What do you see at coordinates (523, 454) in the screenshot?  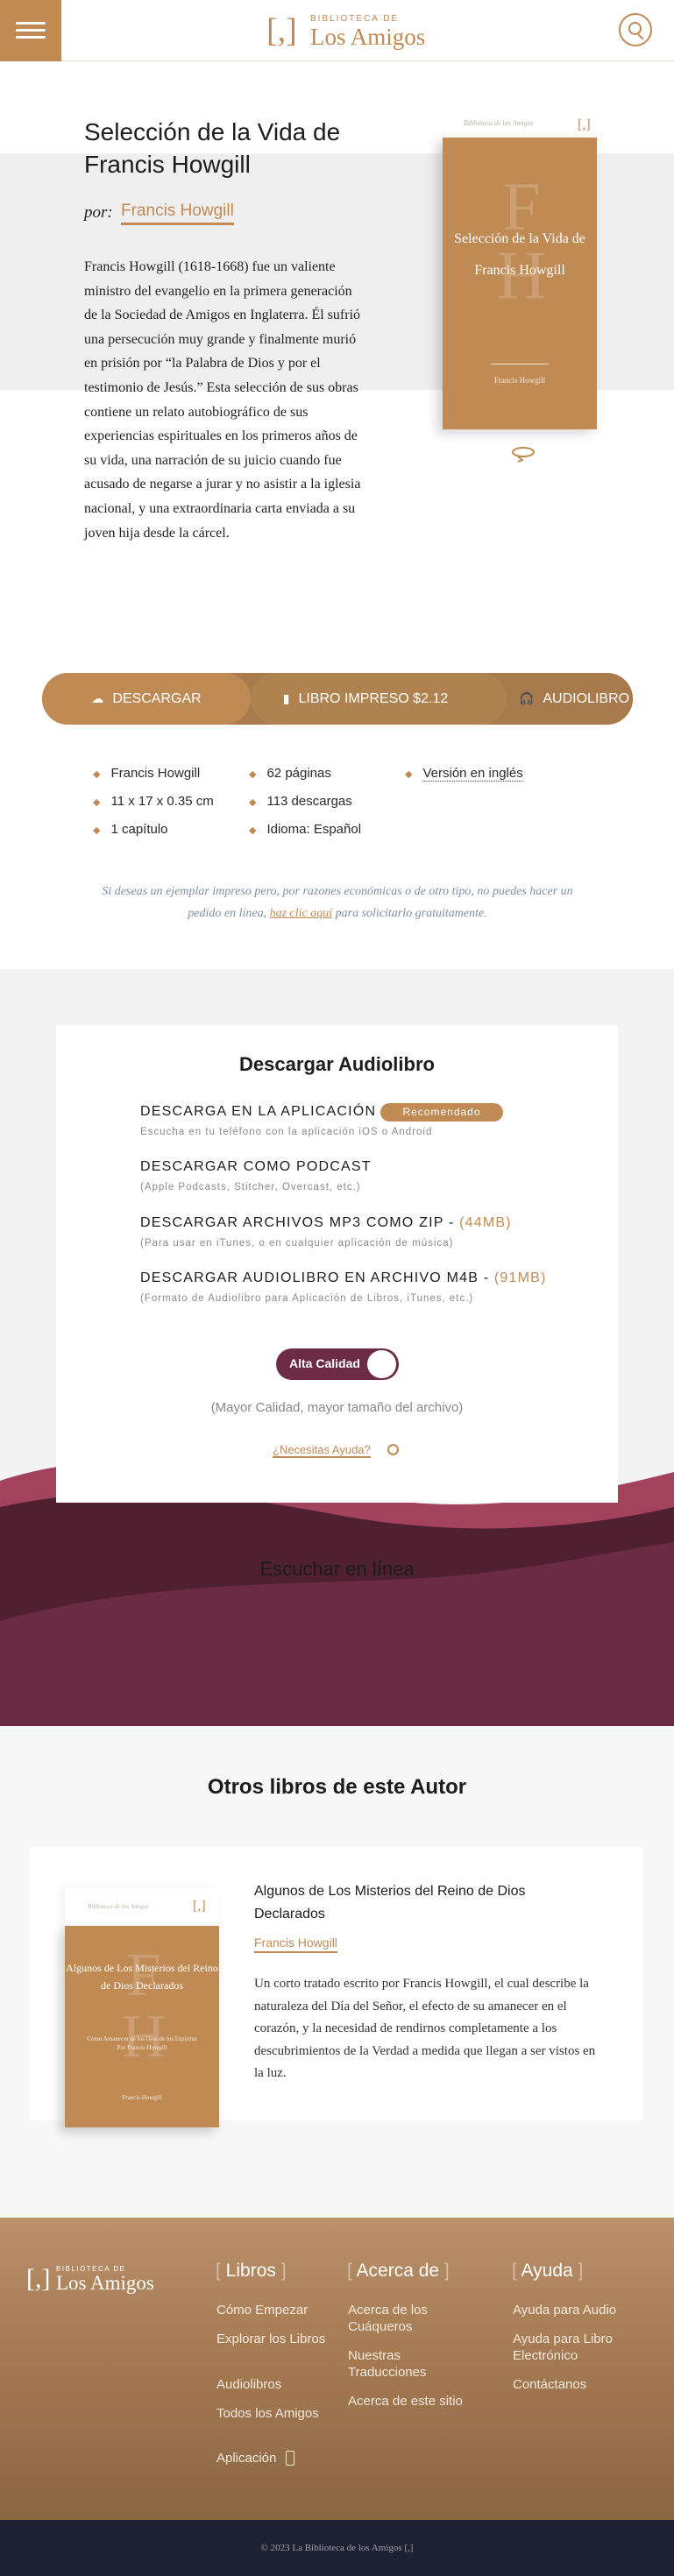 I see `flip-cover-icon` at bounding box center [523, 454].